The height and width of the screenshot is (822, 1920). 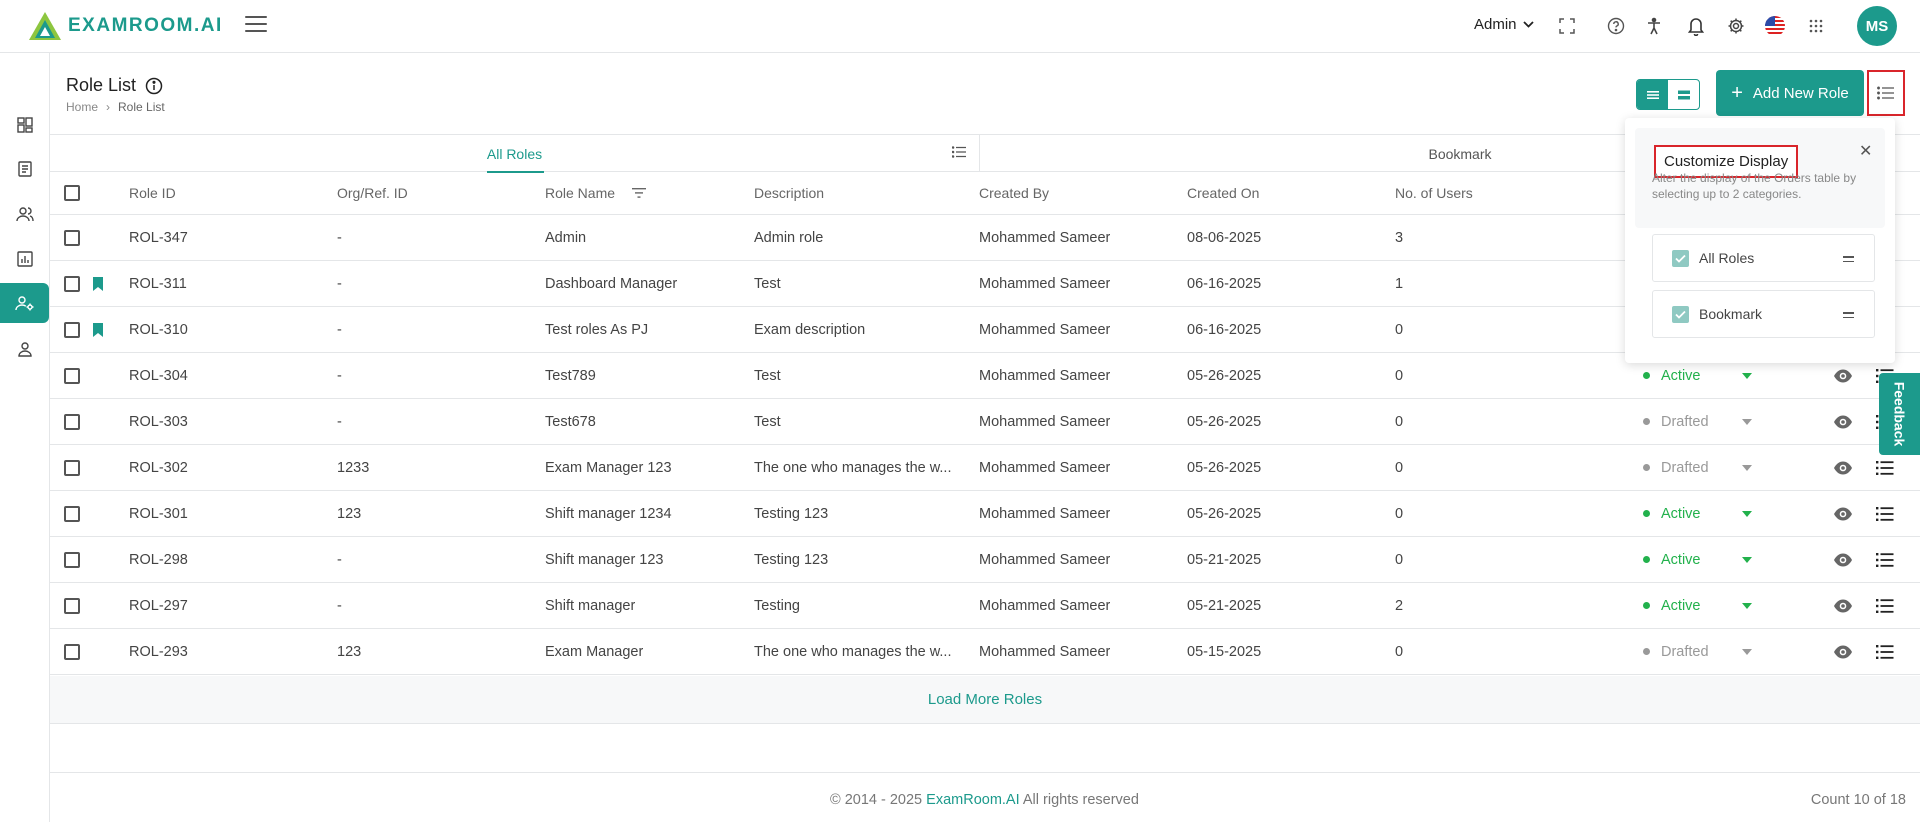 I want to click on header-description: Description, so click(x=859, y=193).